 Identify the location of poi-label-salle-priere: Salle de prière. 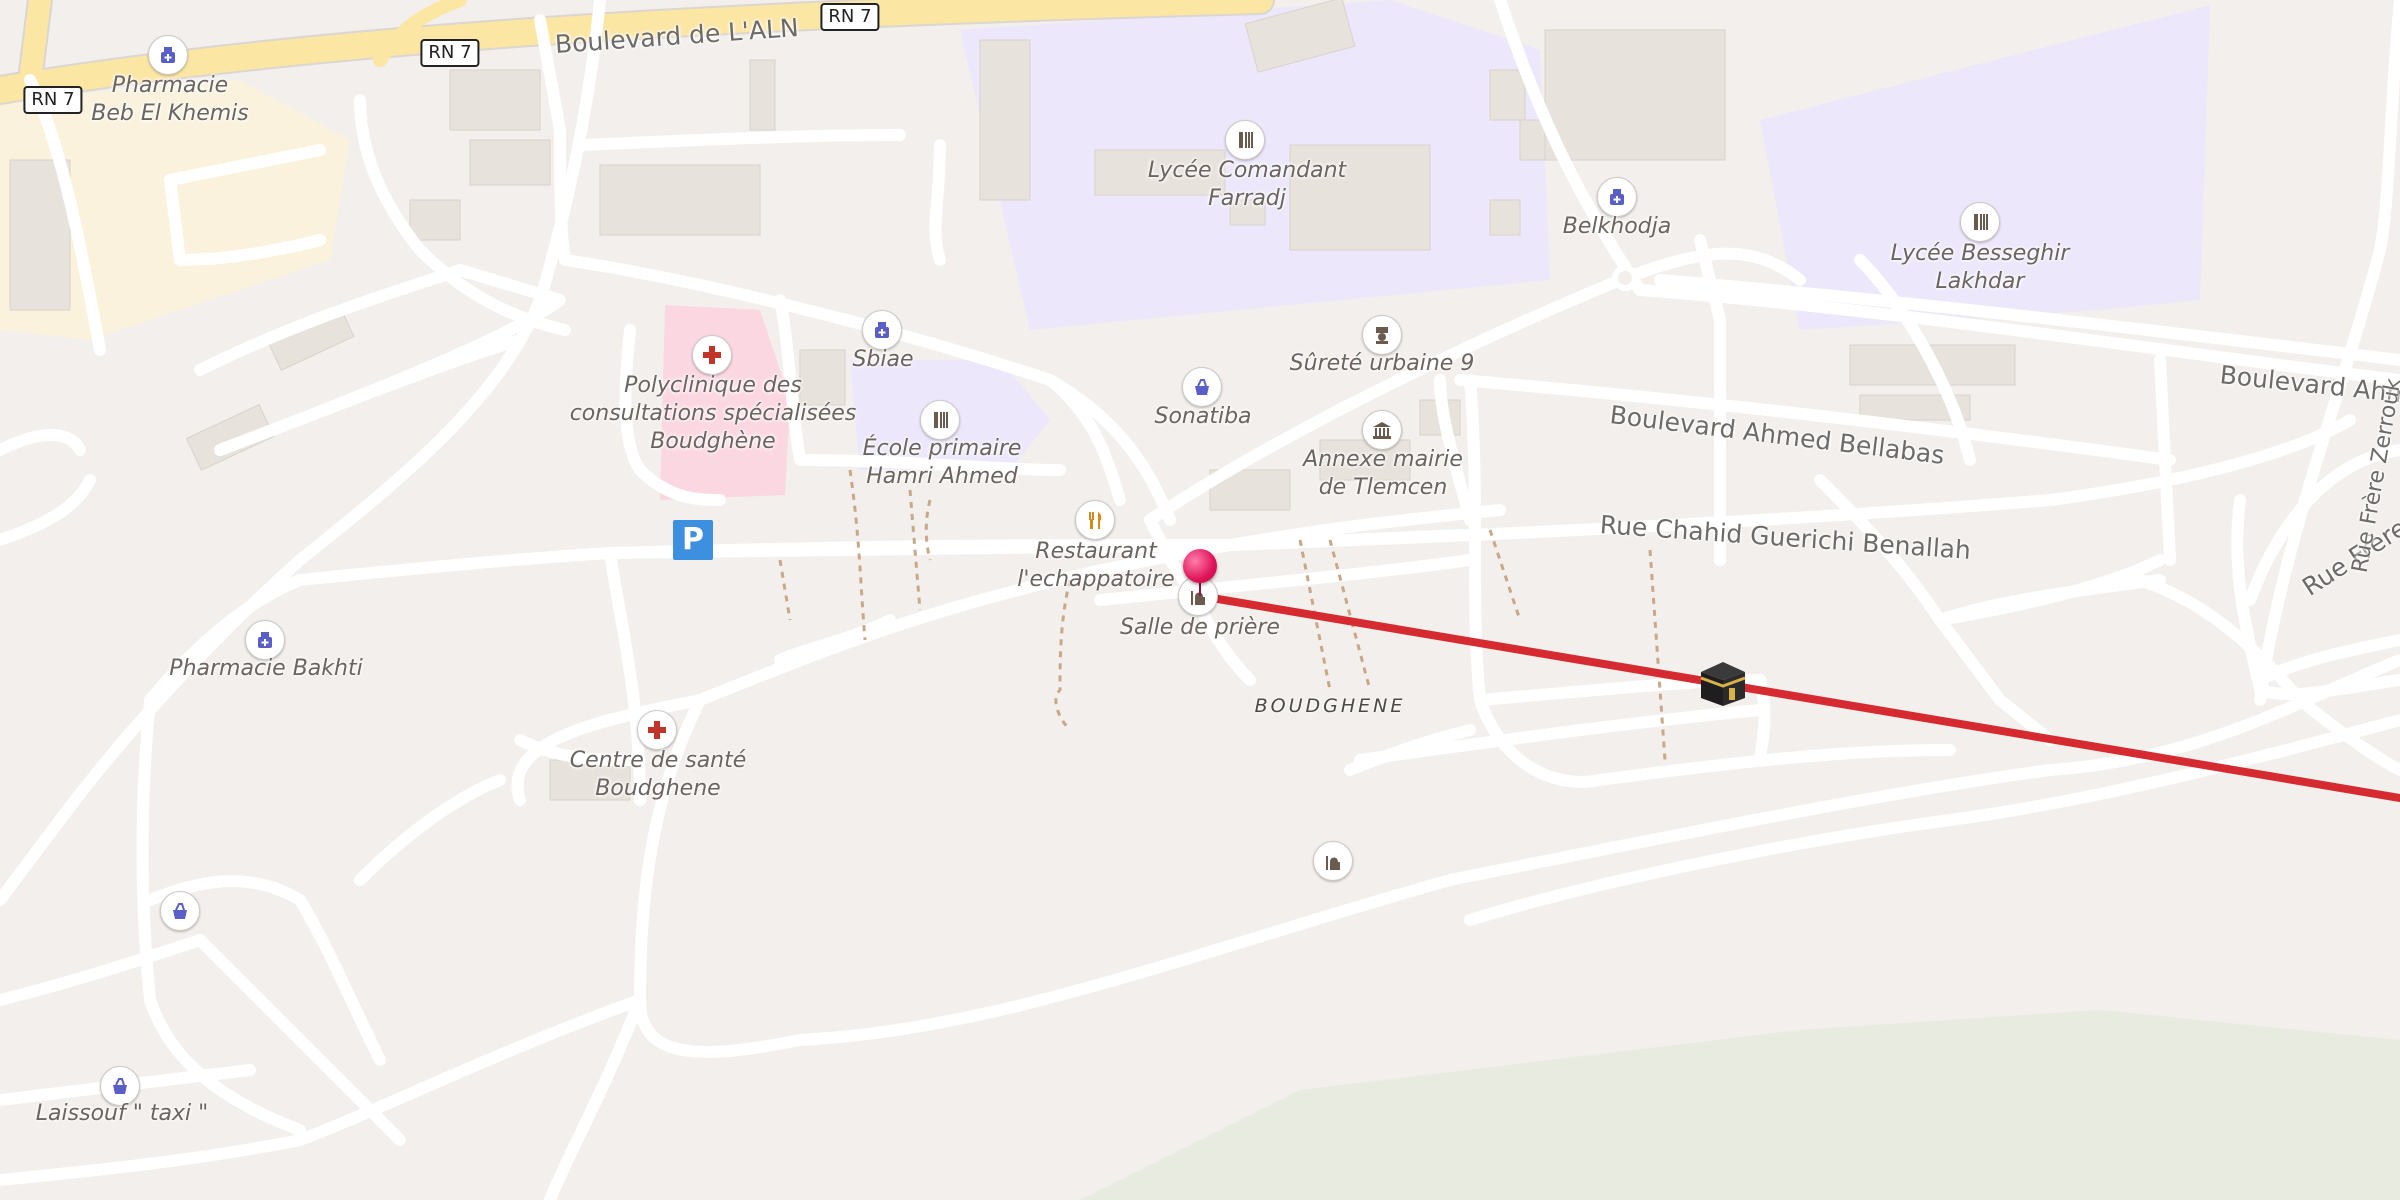
(1200, 627).